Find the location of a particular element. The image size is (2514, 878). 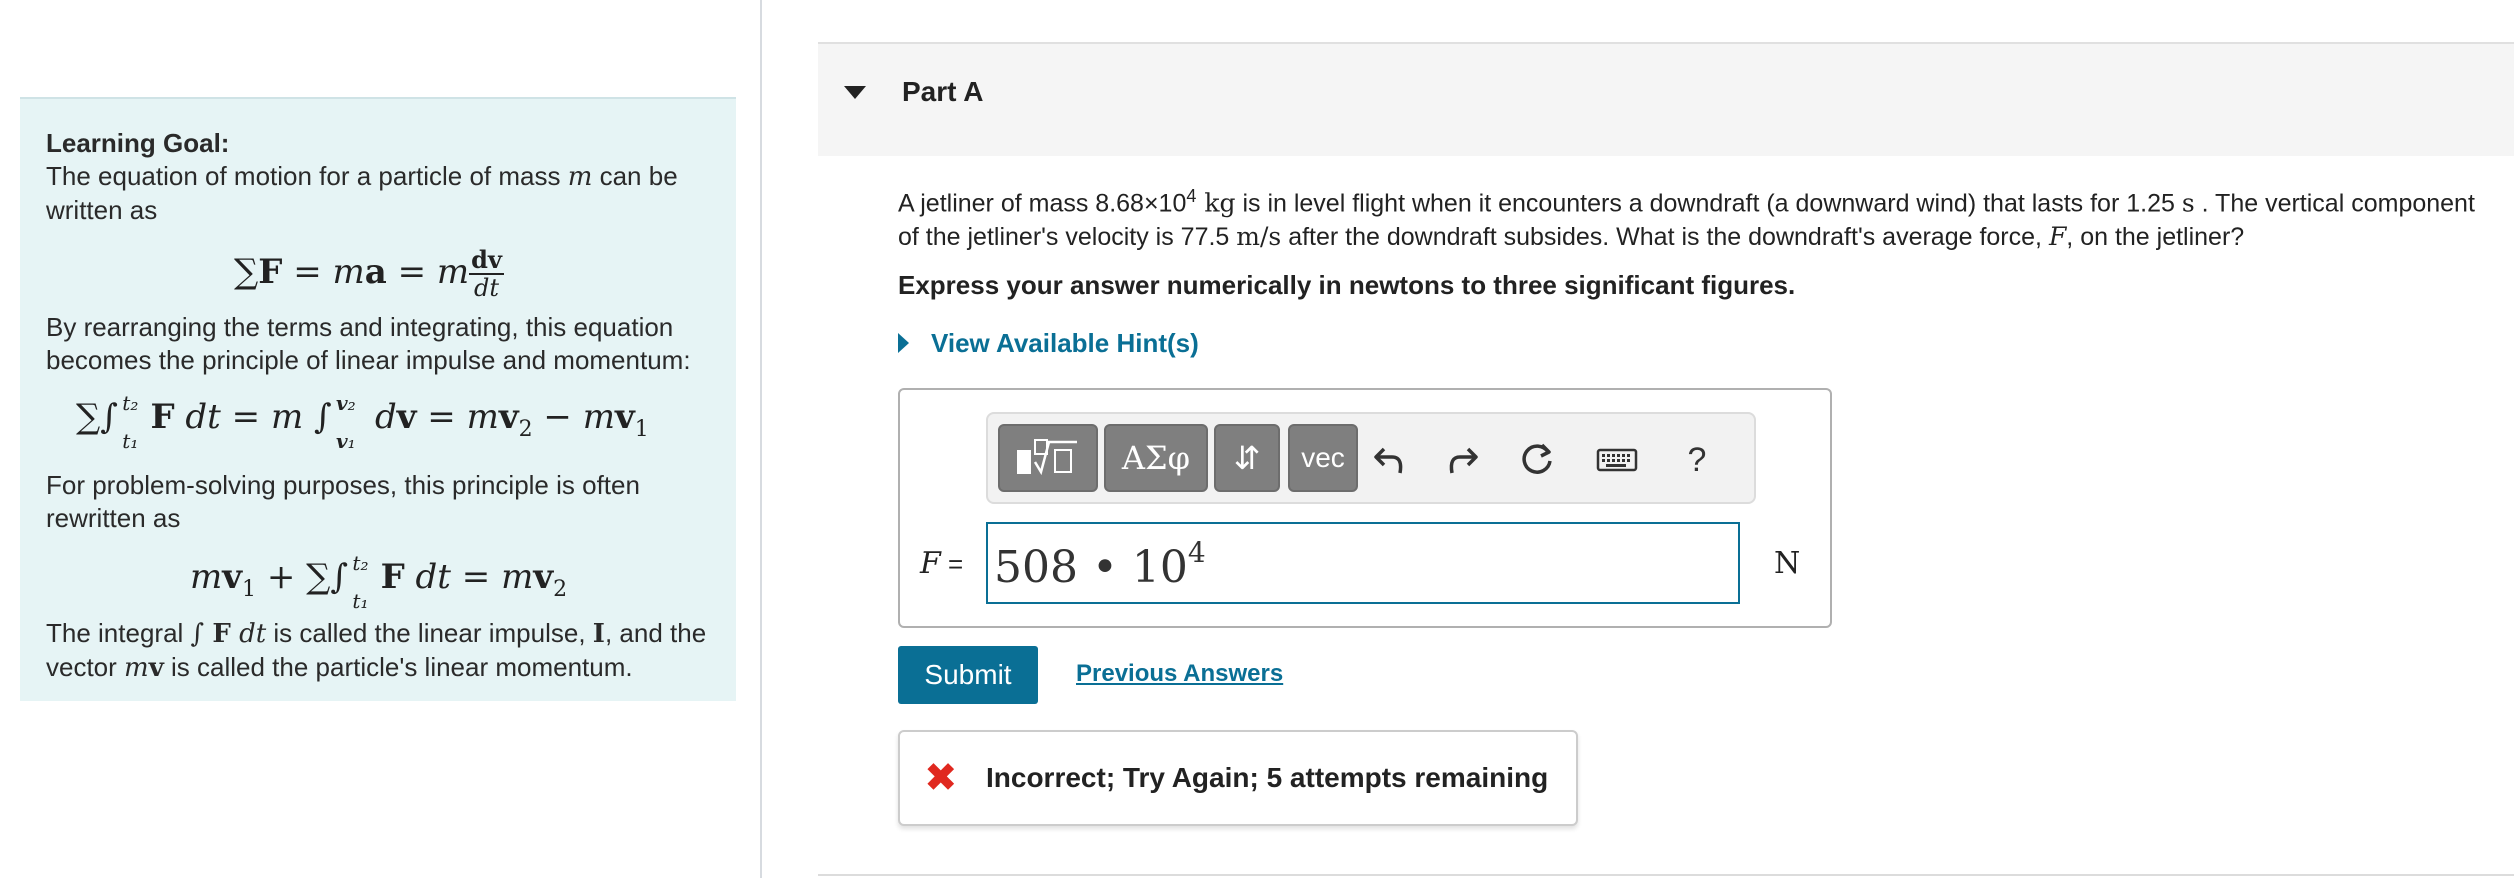

templates-button is located at coordinates (1048, 458).